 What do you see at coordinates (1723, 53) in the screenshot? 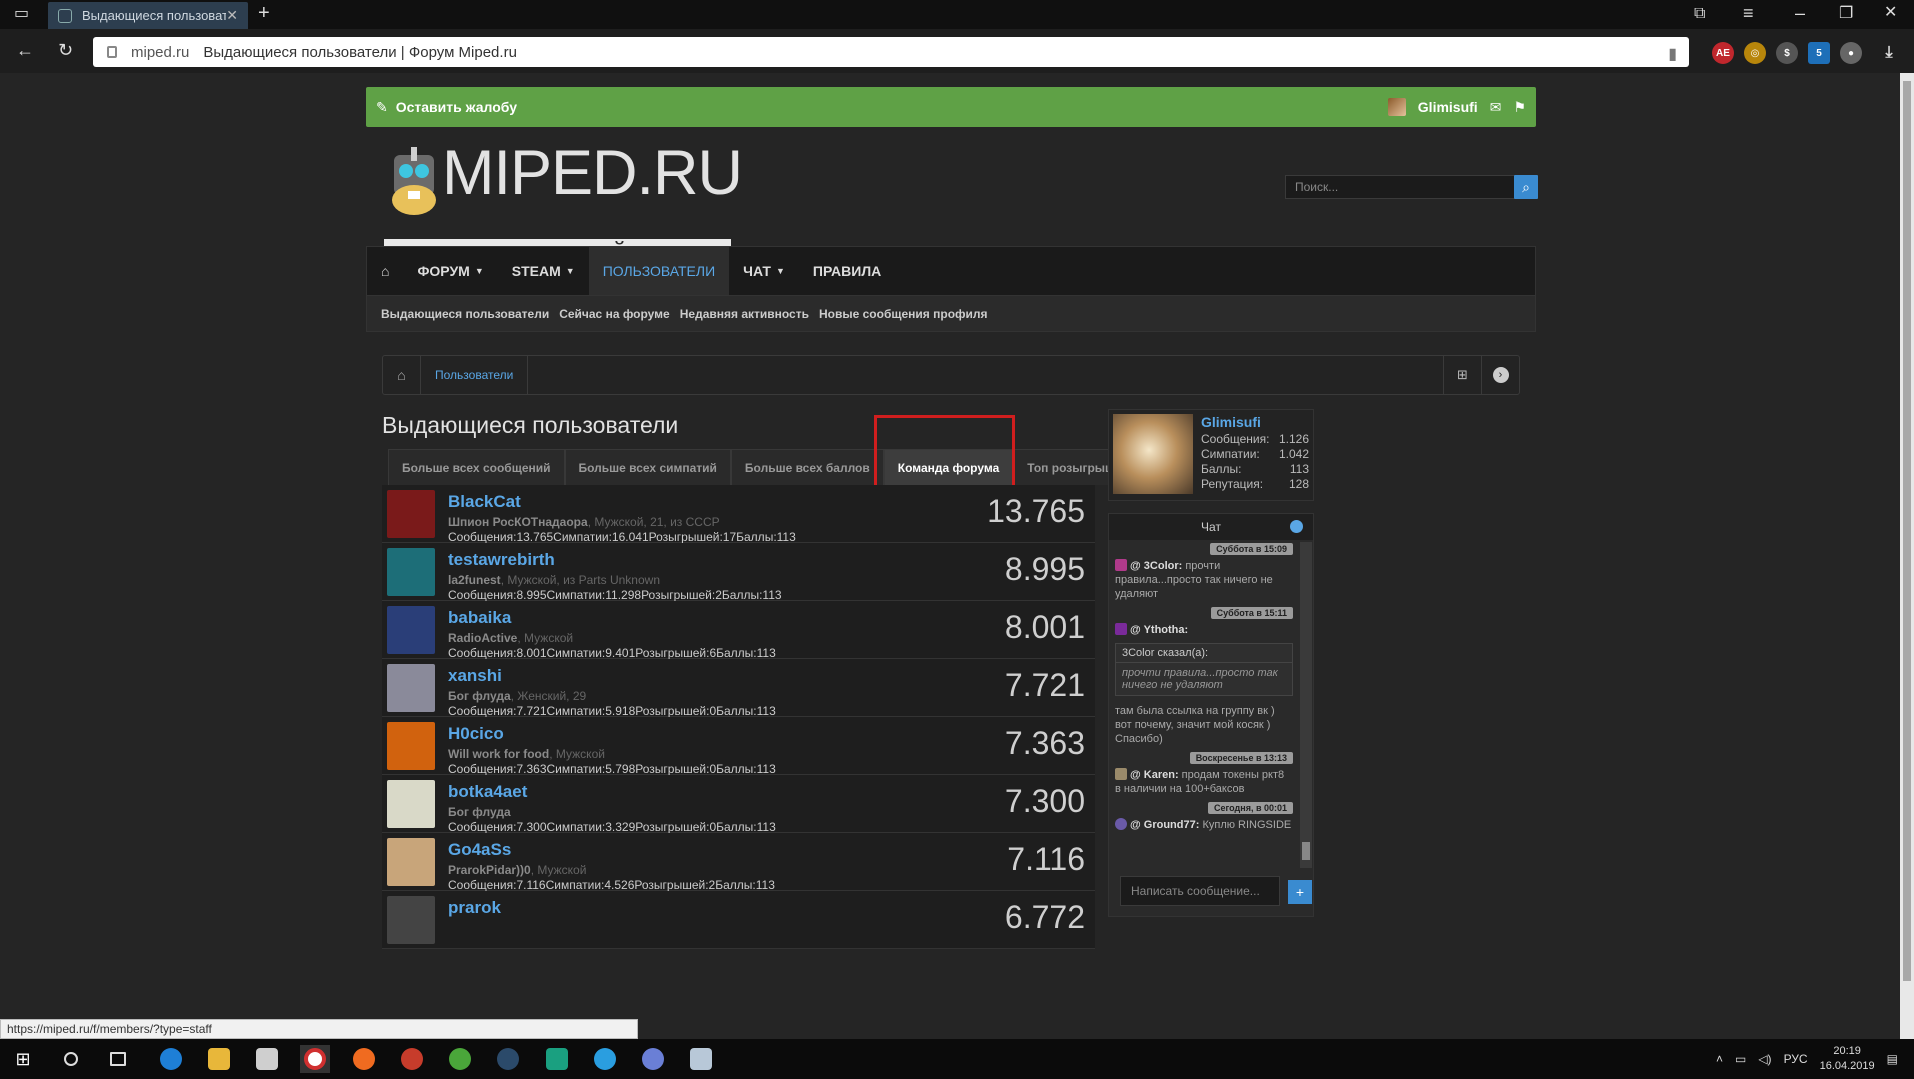
I see `adblock-extension-icon: AE` at bounding box center [1723, 53].